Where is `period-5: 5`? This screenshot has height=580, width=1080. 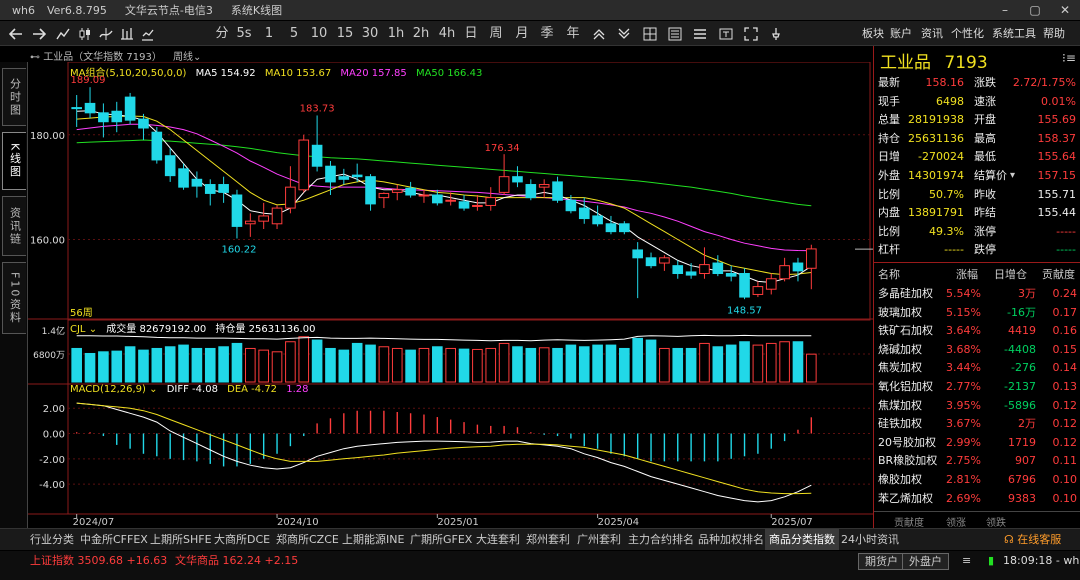 period-5: 5 is located at coordinates (294, 33).